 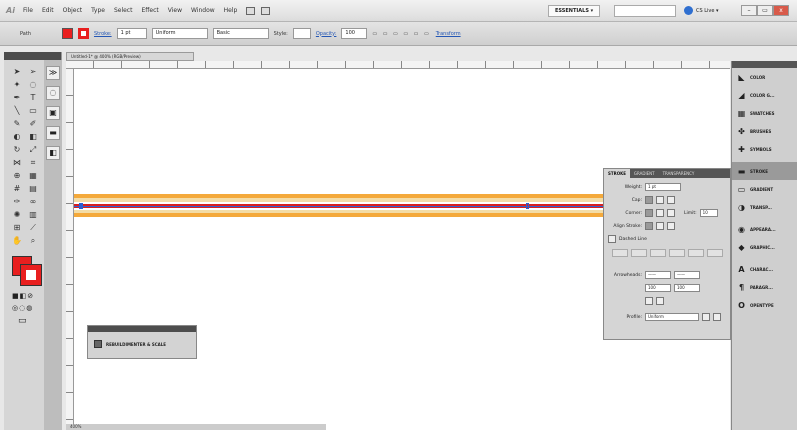 What do you see at coordinates (764, 171) in the screenshot?
I see `panel-stroke: ▬ STROKE` at bounding box center [764, 171].